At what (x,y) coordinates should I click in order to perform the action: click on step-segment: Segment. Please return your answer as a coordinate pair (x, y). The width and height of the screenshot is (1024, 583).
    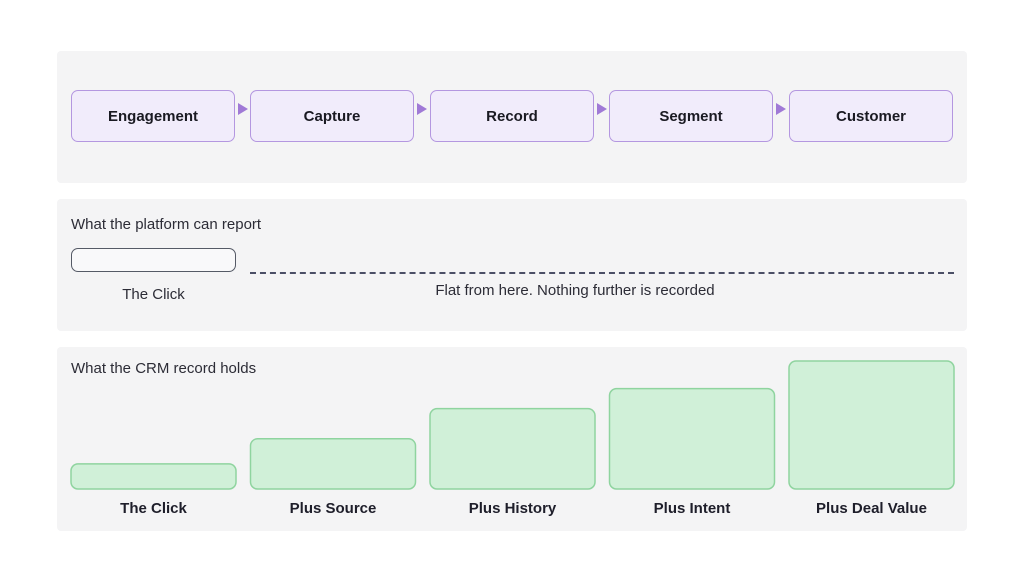
    Looking at the image, I should click on (691, 116).